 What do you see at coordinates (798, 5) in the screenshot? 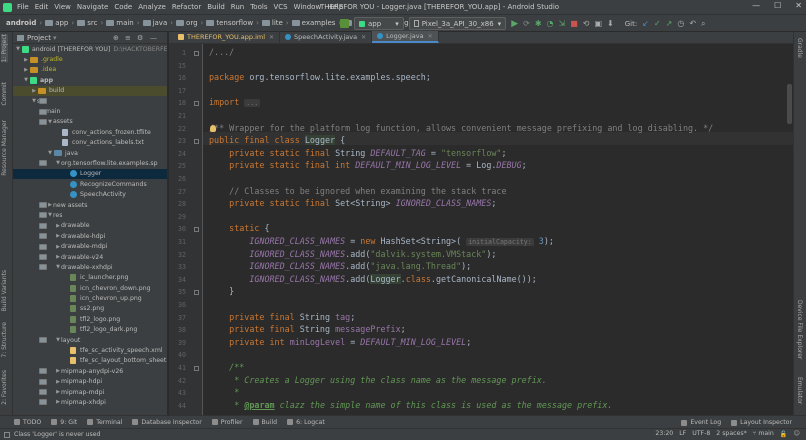
I see `close-icon: ✕` at bounding box center [798, 5].